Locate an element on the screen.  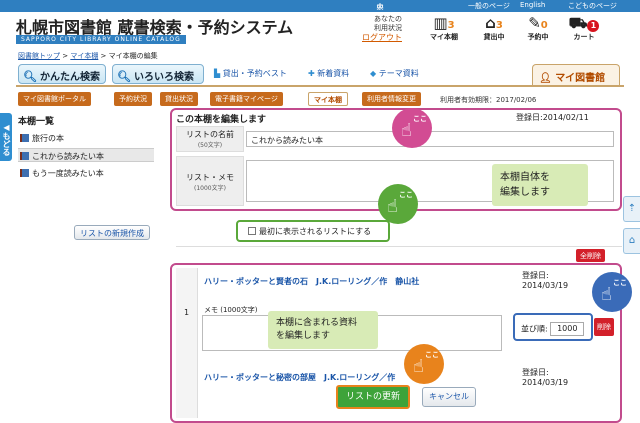
cart-button: ⛟ 1 カート is located at coordinates (584, 31).